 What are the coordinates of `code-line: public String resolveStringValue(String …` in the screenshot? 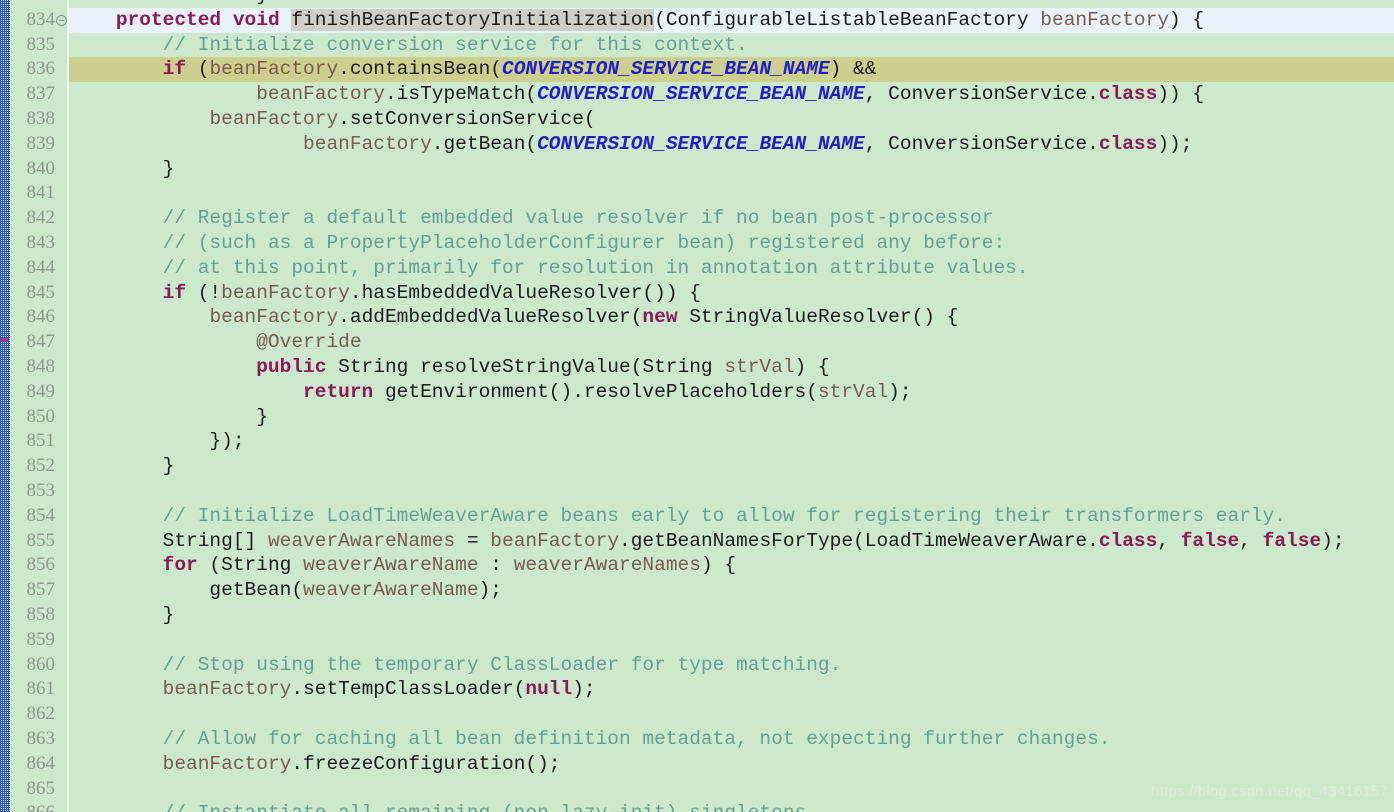 It's located at (731, 367).